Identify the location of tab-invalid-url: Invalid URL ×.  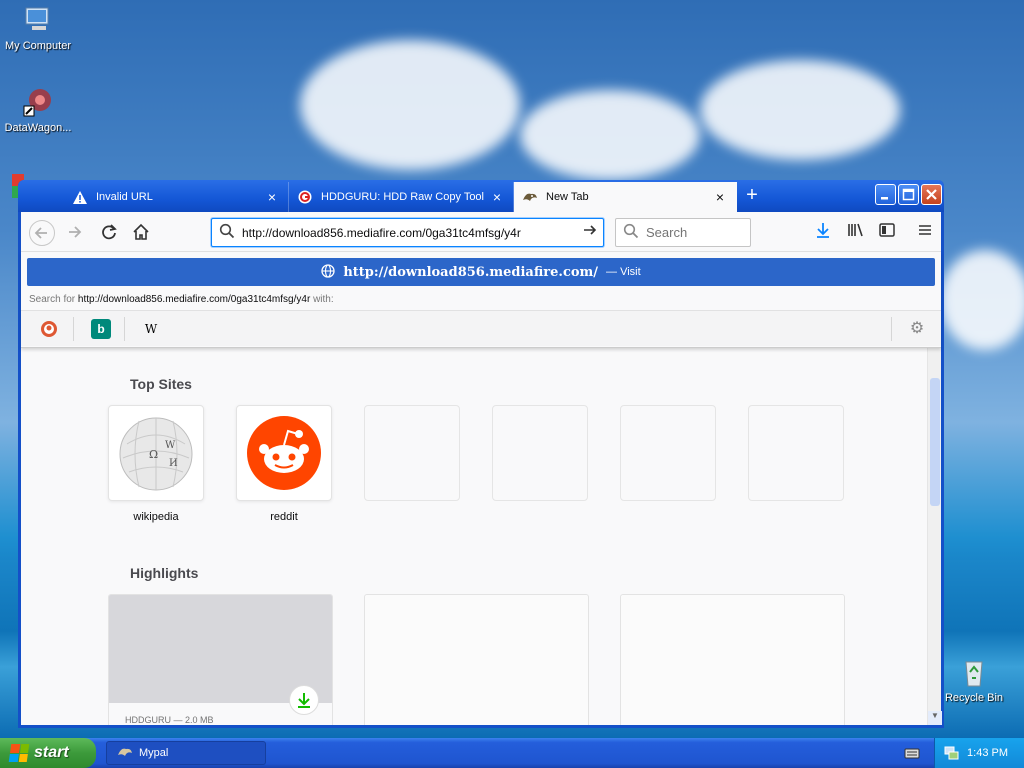
(176, 197).